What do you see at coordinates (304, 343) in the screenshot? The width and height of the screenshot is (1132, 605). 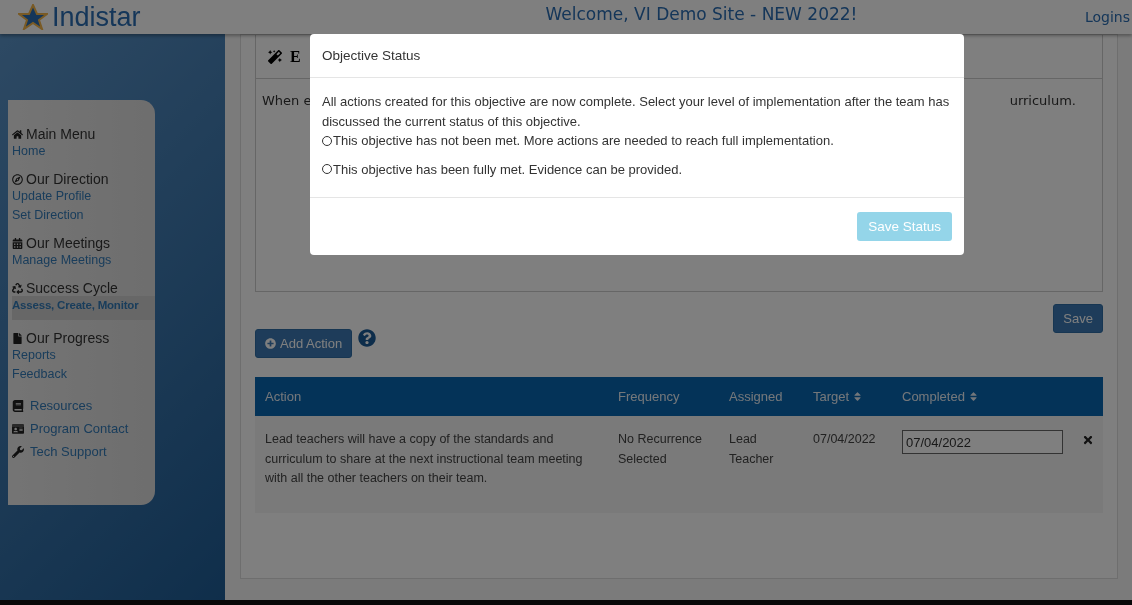 I see `add-action-button: Add Action` at bounding box center [304, 343].